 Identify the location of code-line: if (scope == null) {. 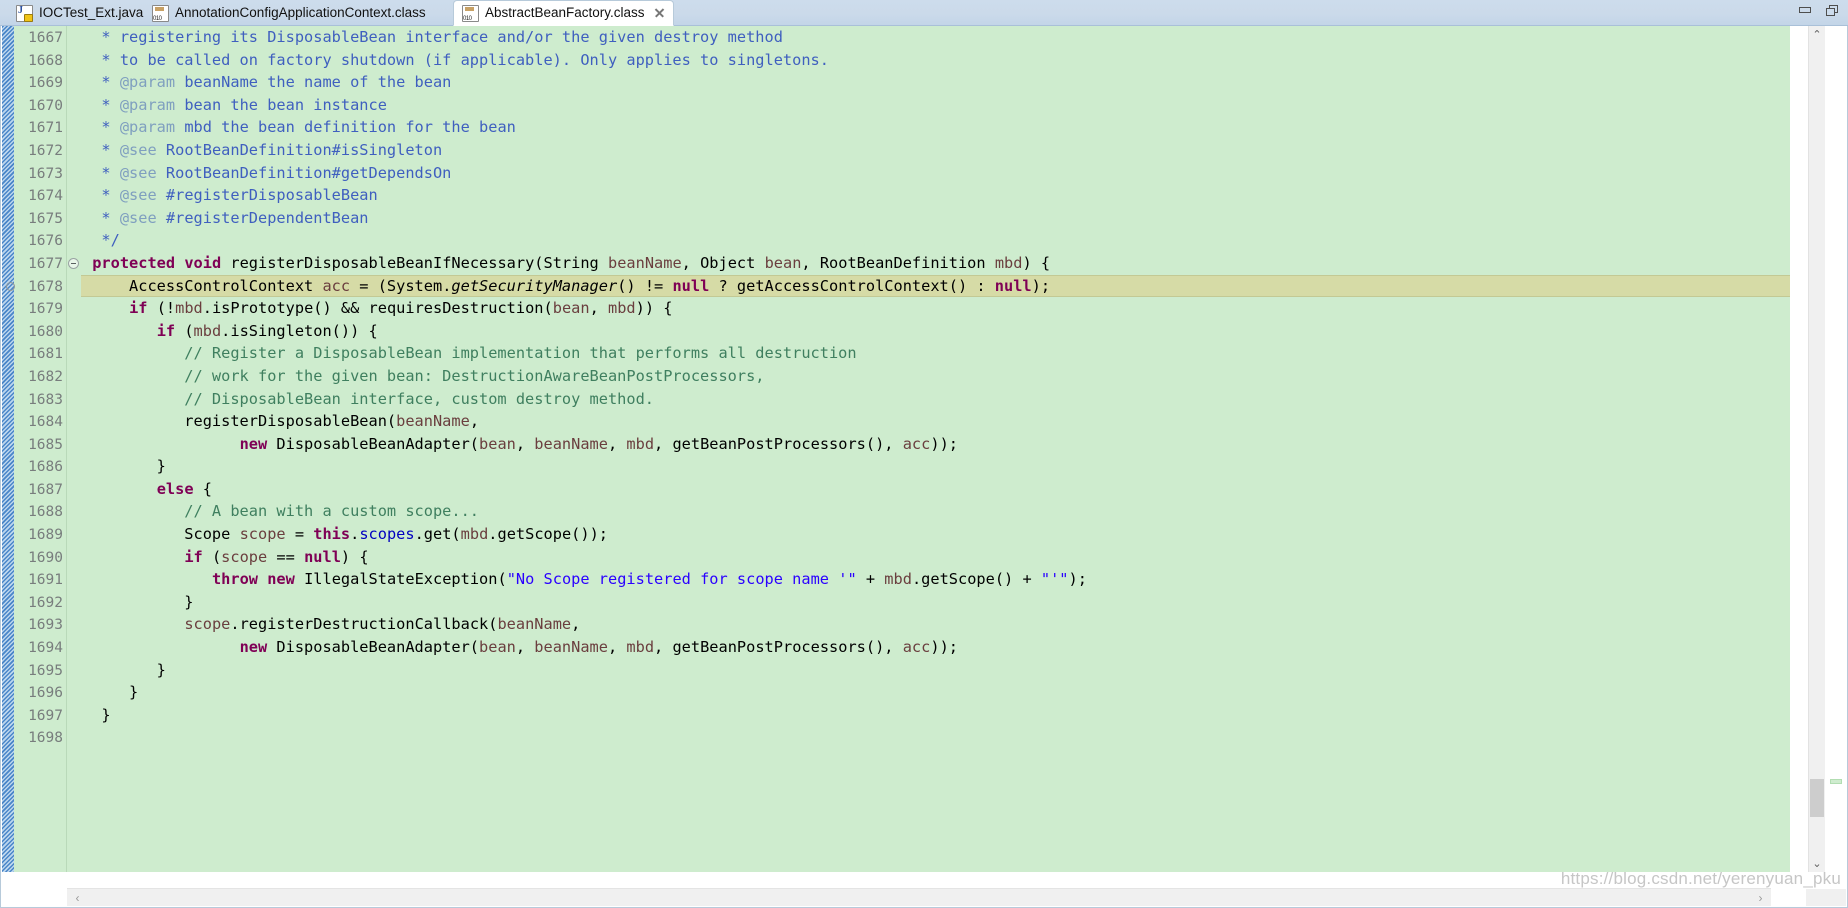
(935, 557).